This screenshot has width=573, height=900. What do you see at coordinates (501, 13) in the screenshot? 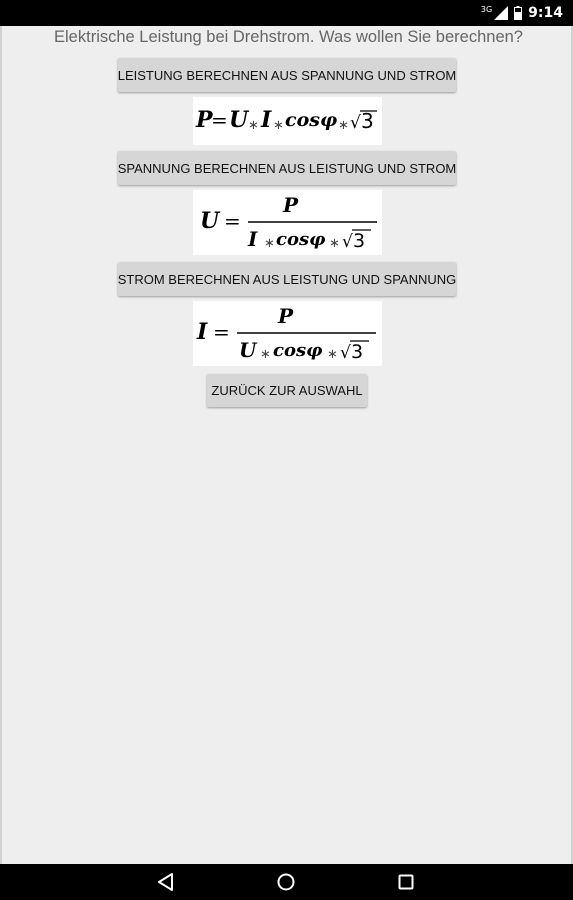
I see `signal-icon` at bounding box center [501, 13].